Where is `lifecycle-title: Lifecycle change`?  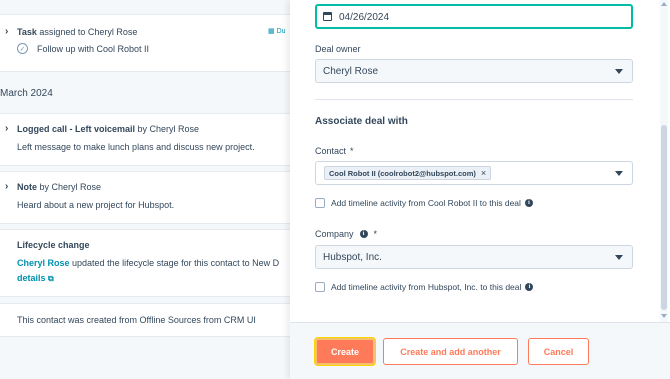 lifecycle-title: Lifecycle change is located at coordinates (53, 245).